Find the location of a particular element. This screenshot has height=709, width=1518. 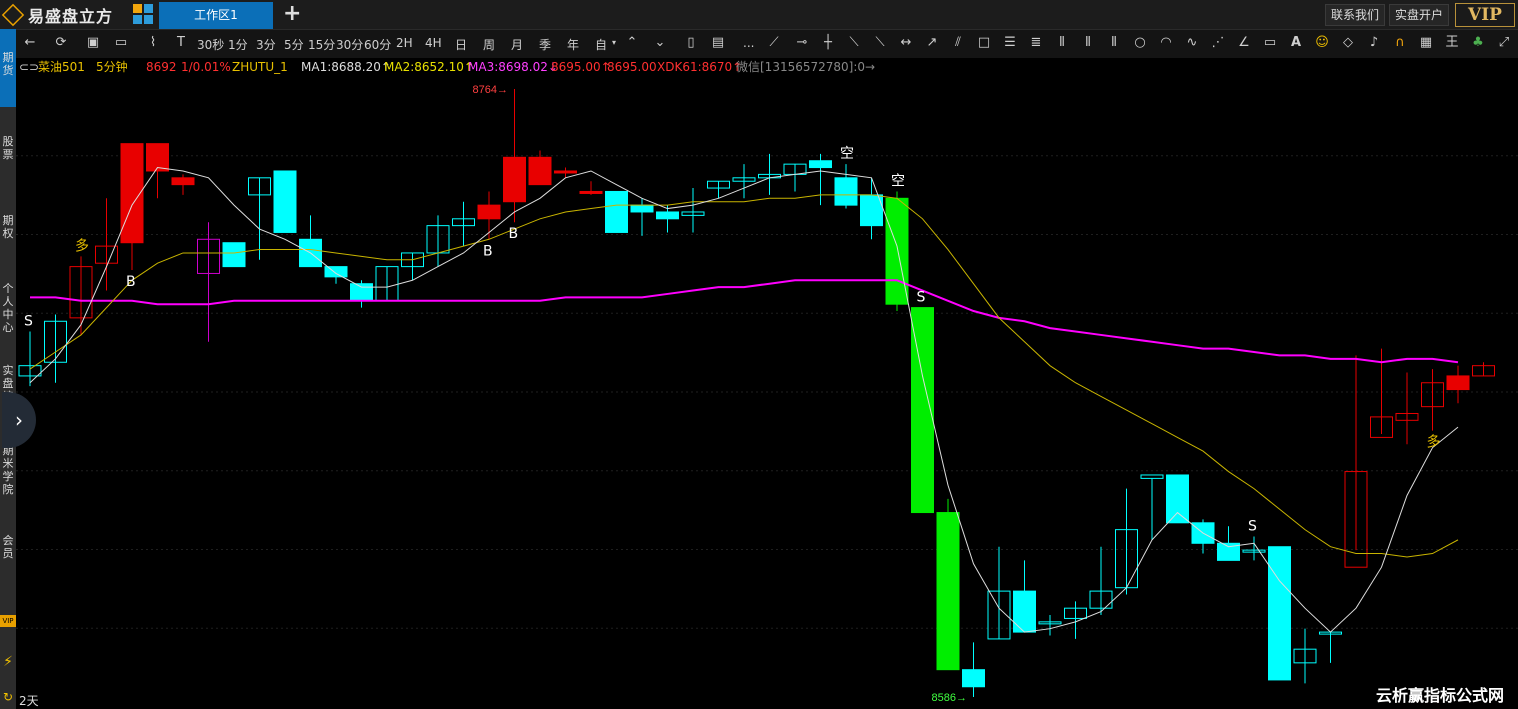

vip-badge: VIP is located at coordinates (8, 621).